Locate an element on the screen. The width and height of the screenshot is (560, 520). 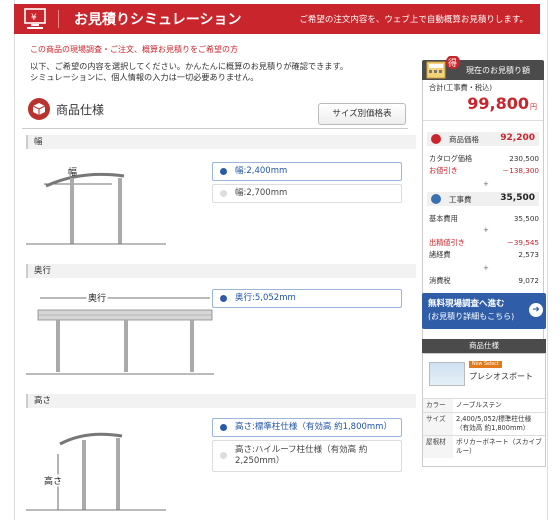
arrow-right-icon: ➜ is located at coordinates (536, 310).